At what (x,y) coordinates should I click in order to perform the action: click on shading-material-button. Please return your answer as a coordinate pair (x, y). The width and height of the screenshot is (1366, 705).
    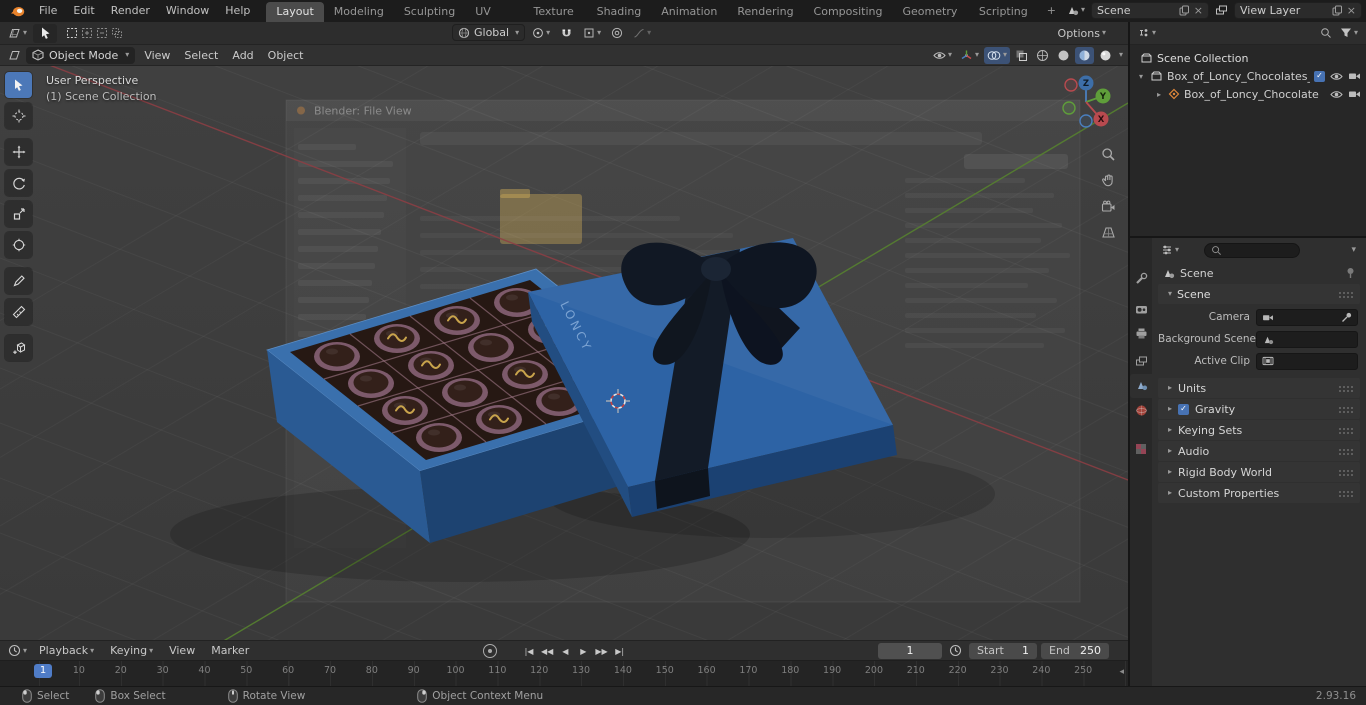
    Looking at the image, I should click on (1084, 55).